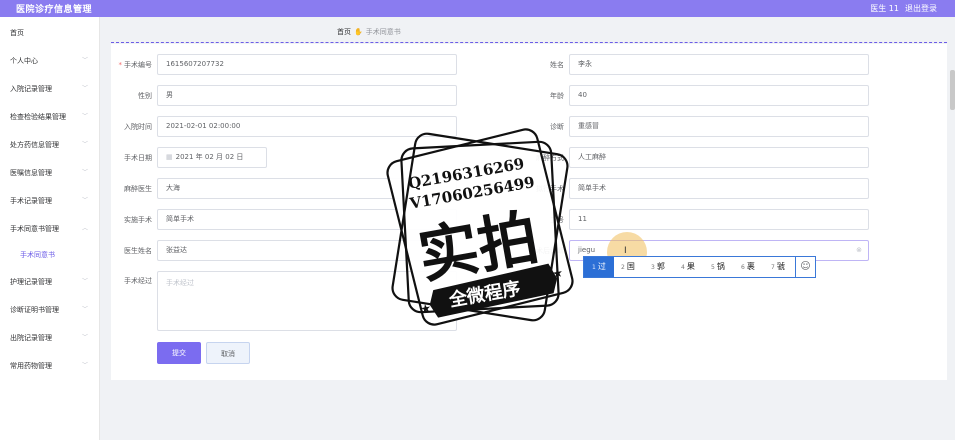  What do you see at coordinates (805, 267) in the screenshot?
I see `emoji-icon: ☺` at bounding box center [805, 267].